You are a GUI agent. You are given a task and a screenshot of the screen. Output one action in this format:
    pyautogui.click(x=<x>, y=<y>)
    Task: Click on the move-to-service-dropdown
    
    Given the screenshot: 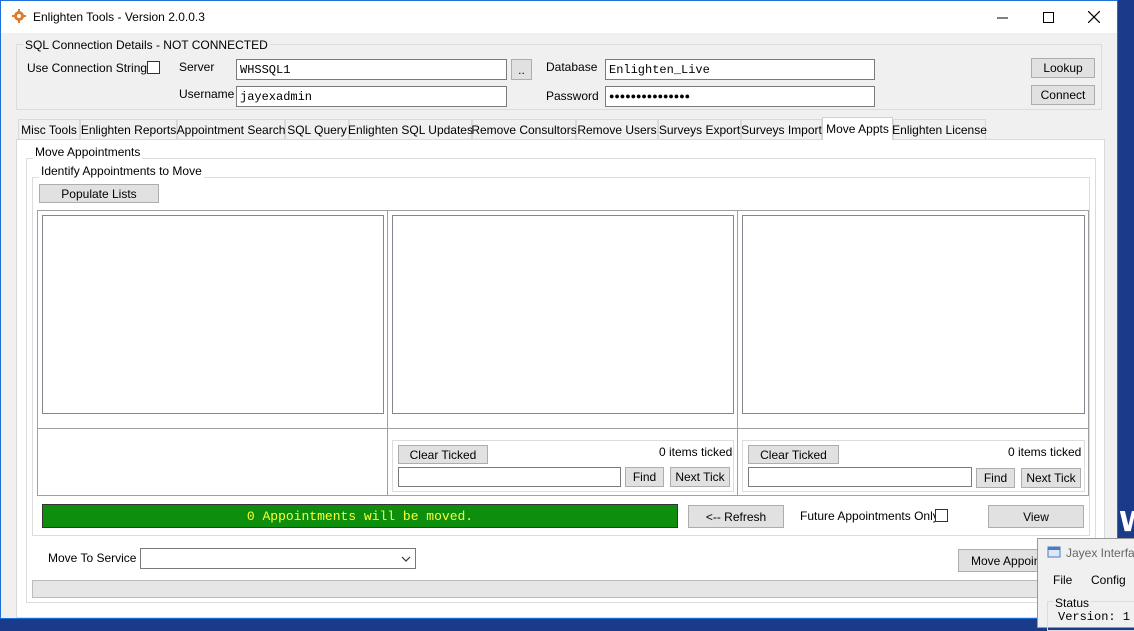 What is the action you would take?
    pyautogui.click(x=278, y=558)
    